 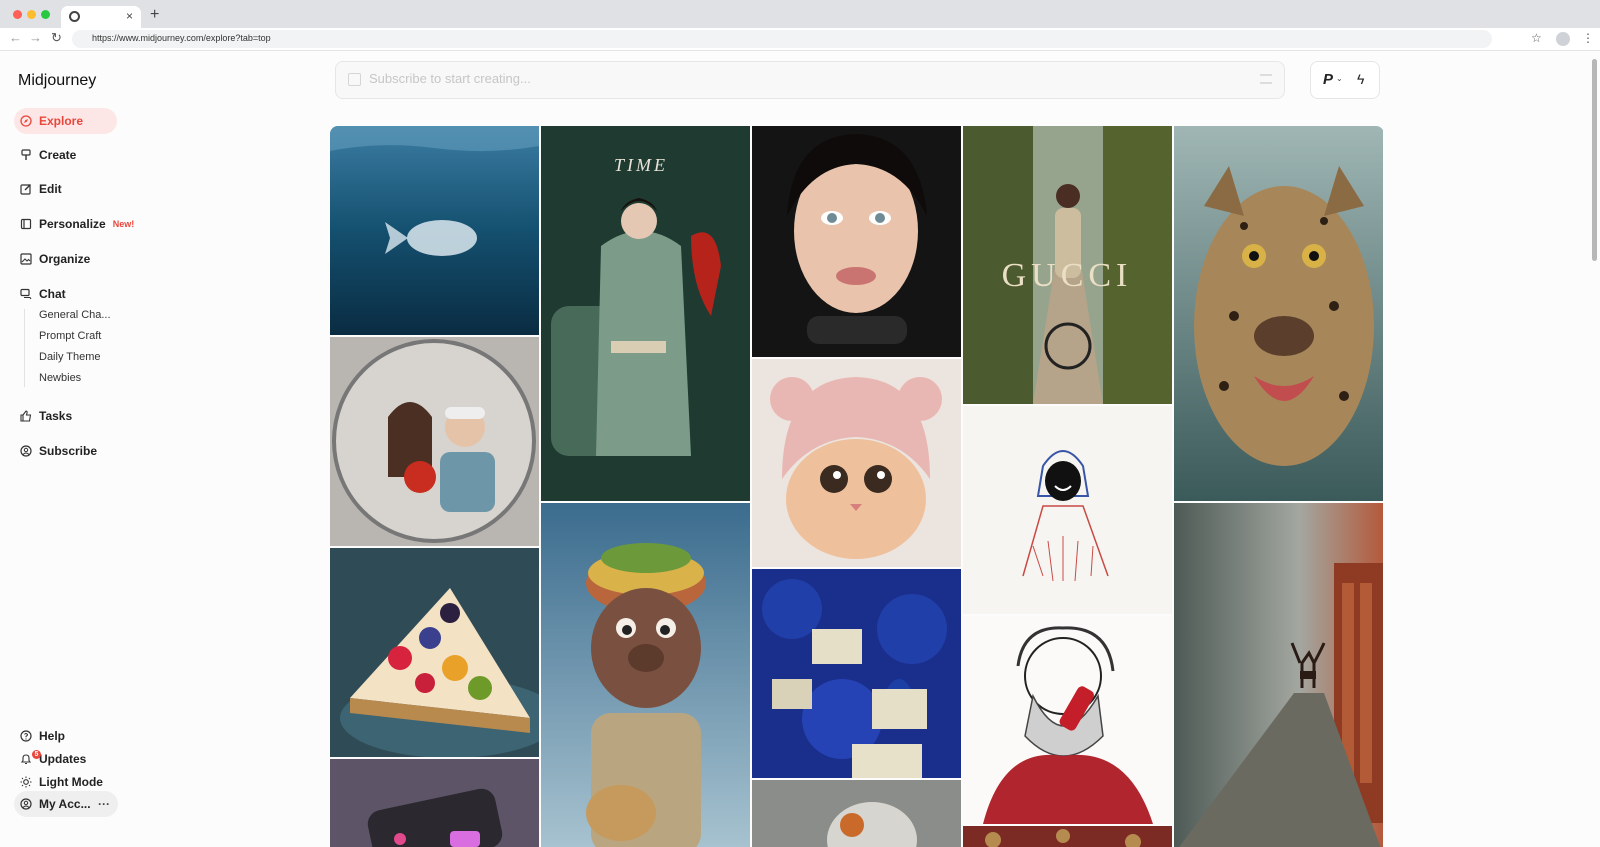 I want to click on chat-room-newbies: Newbies, so click(x=60, y=378).